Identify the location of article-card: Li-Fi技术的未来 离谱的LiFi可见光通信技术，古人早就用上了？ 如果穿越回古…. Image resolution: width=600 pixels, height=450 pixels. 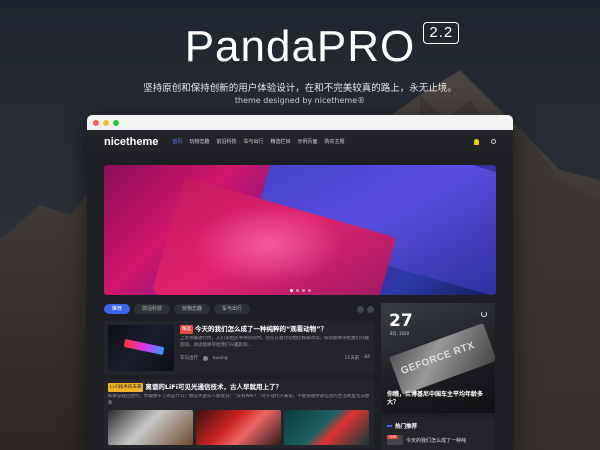
(239, 414).